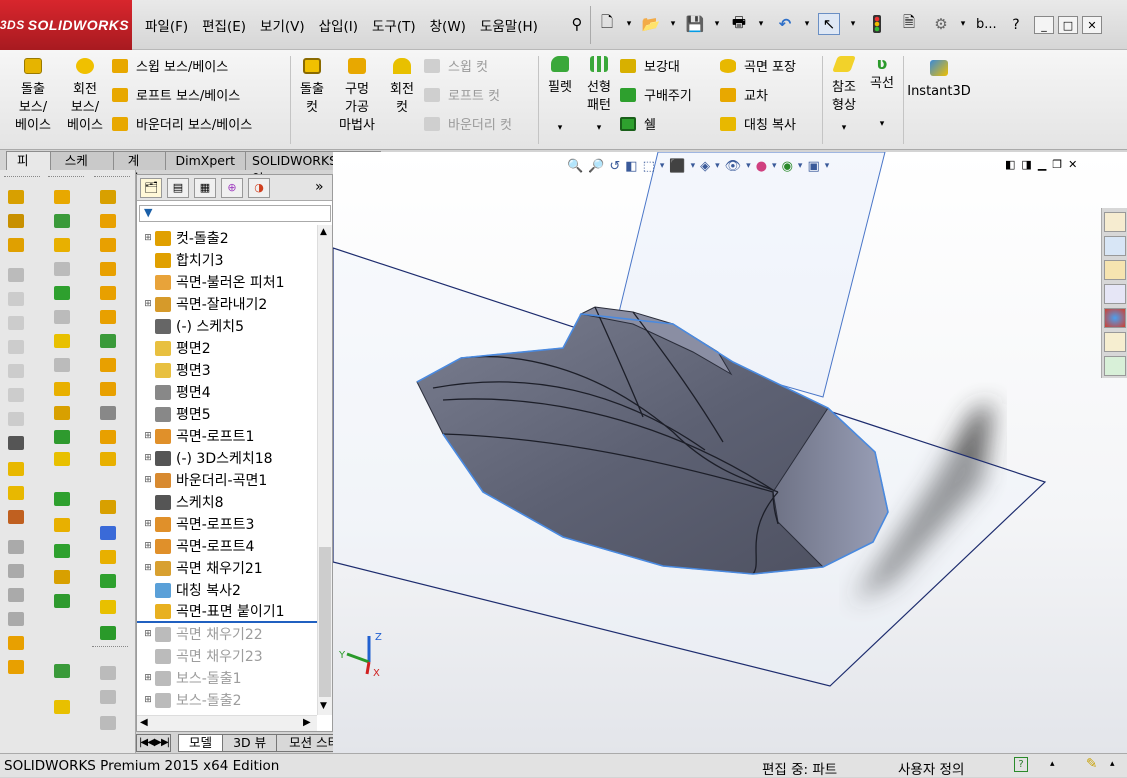 The width and height of the screenshot is (1127, 778). Describe the element at coordinates (227, 282) in the screenshot. I see `feature-tree-item: 곡면-불러온 피처1` at that location.